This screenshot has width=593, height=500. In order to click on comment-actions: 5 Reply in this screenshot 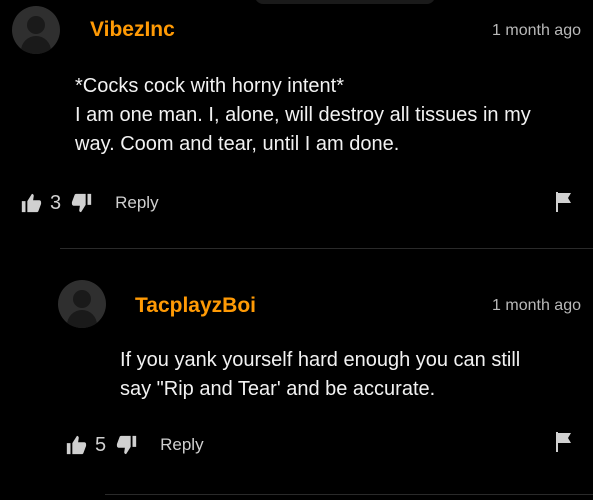, I will do `click(134, 445)`.